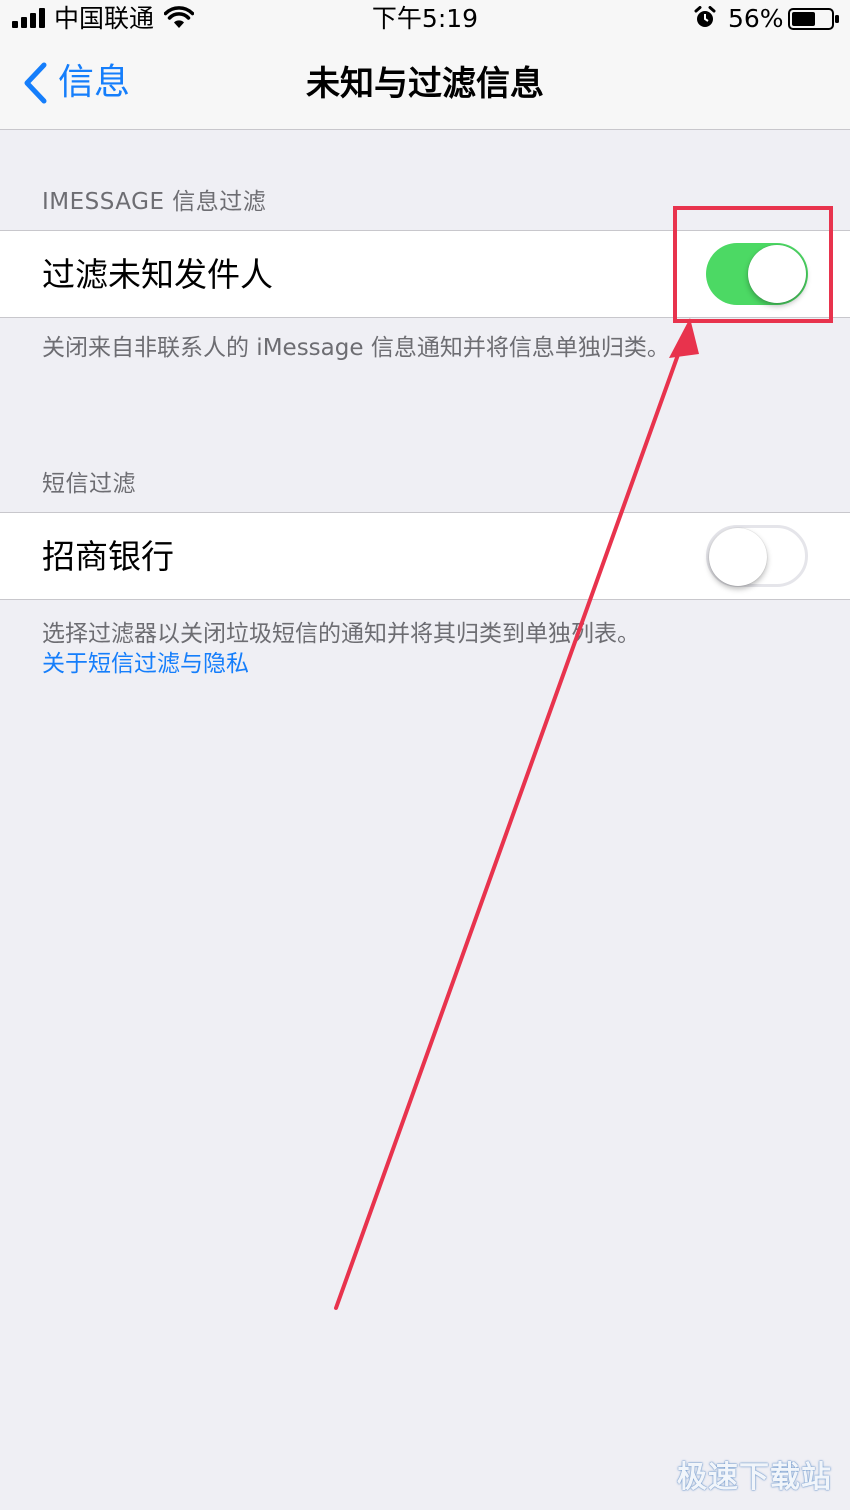 Image resolution: width=850 pixels, height=1510 pixels. What do you see at coordinates (813, 19) in the screenshot?
I see `battery-icon` at bounding box center [813, 19].